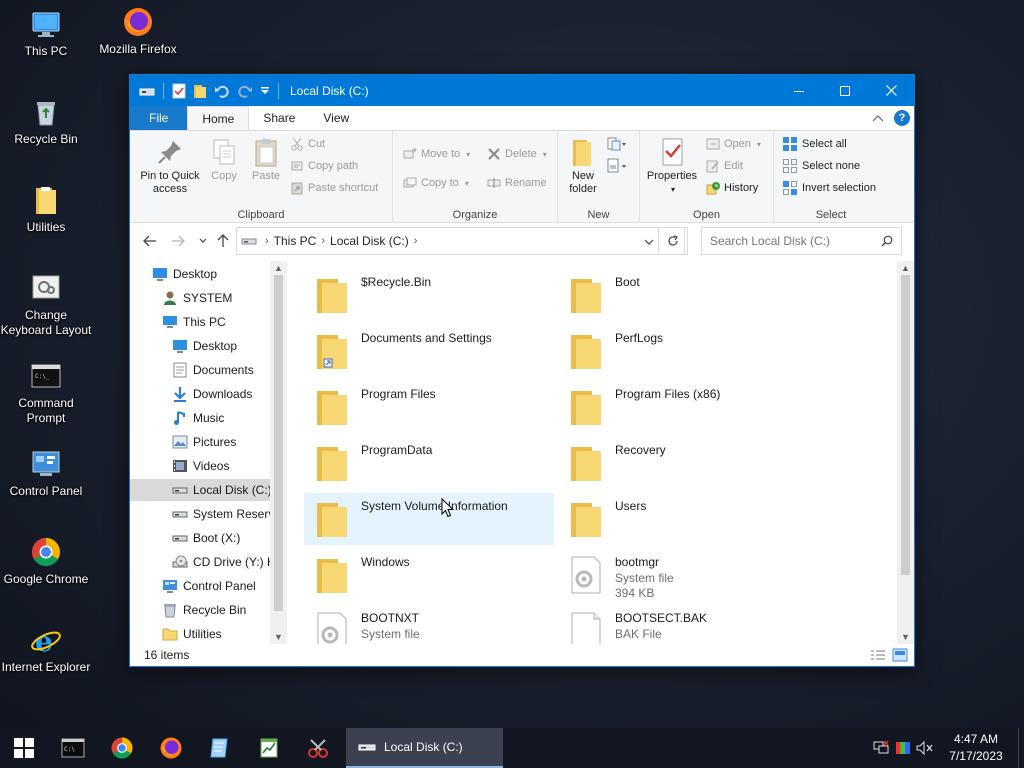  I want to click on customize-toolbar-icon, so click(265, 91).